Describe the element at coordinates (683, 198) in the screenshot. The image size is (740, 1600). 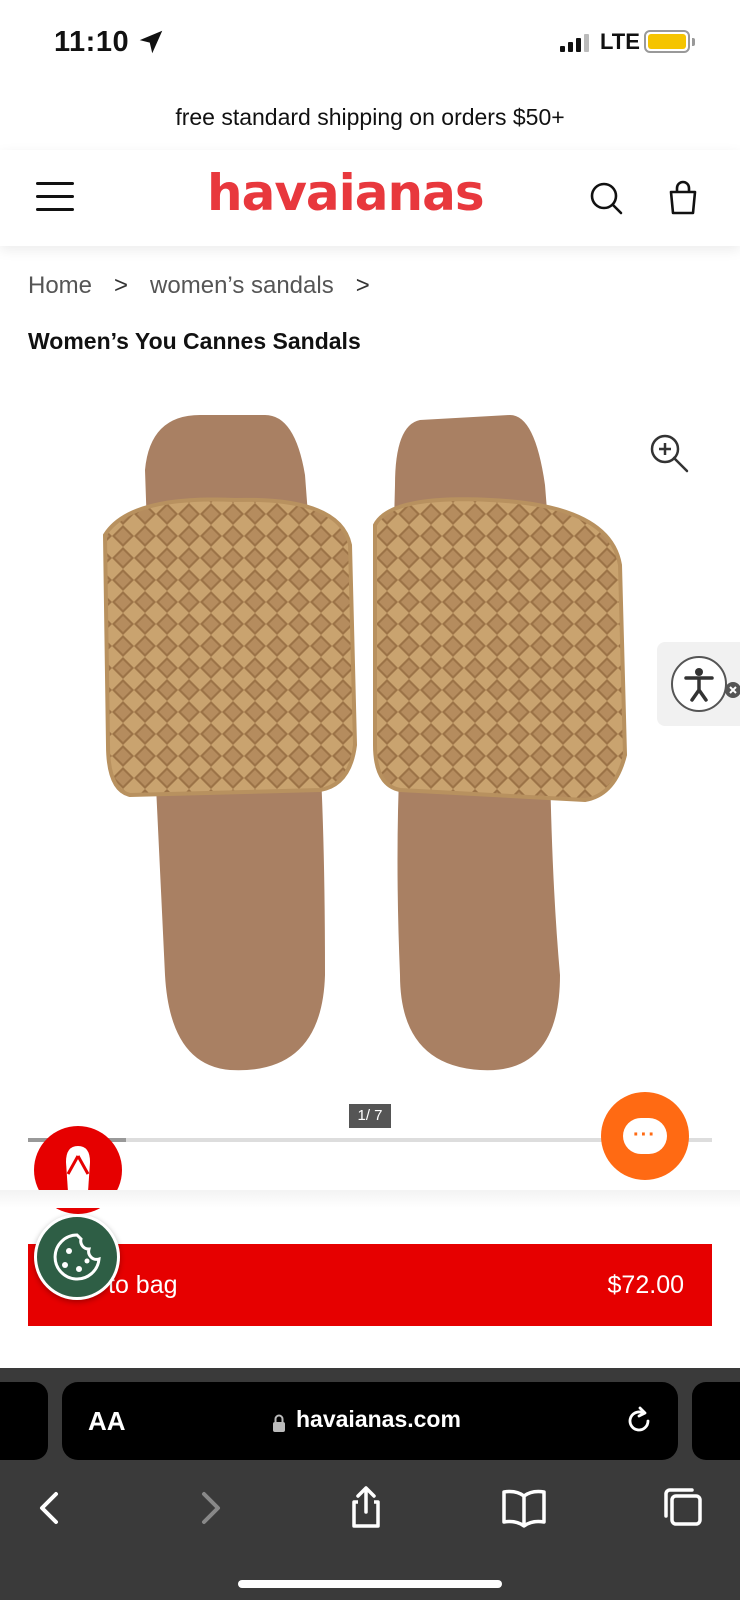
I see `shopping-bag-icon` at that location.